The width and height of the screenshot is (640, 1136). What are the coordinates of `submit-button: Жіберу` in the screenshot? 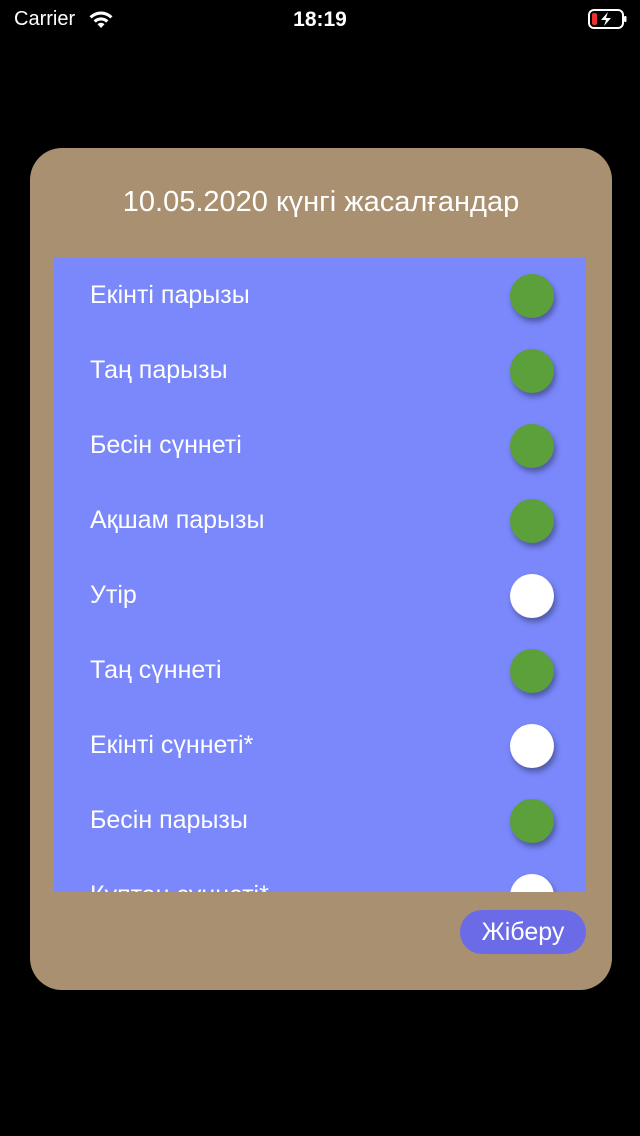 It's located at (523, 932).